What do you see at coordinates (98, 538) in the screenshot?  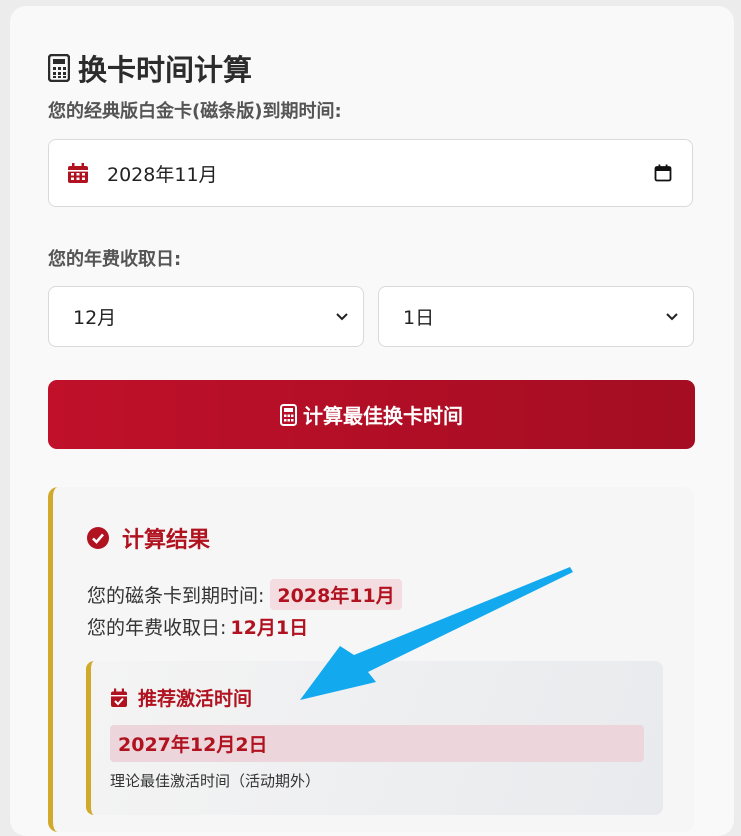 I see `check-circle-icon` at bounding box center [98, 538].